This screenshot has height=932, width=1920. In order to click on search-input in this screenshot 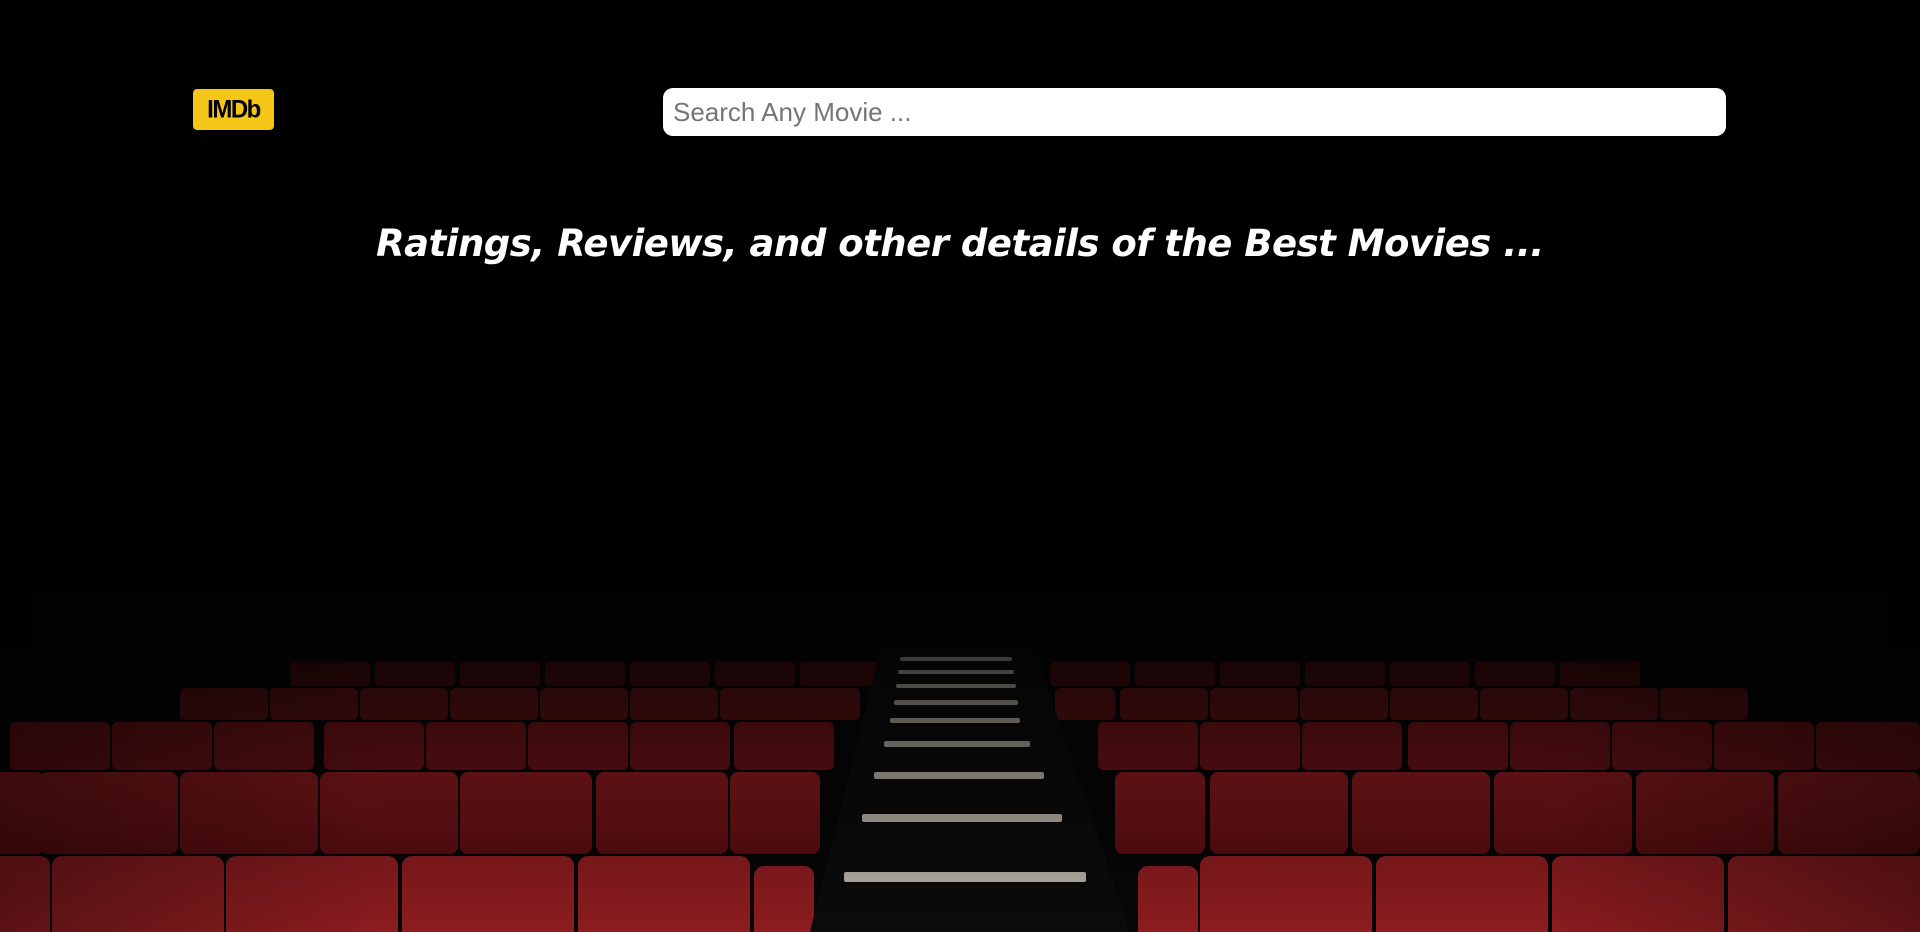, I will do `click(1194, 112)`.